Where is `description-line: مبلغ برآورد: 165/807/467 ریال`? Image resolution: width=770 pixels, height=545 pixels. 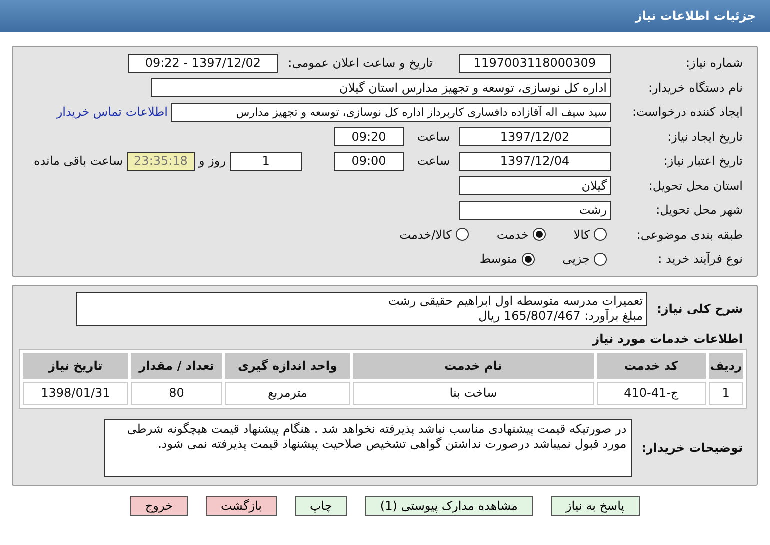 description-line: مبلغ برآورد: 165/807/467 ریال is located at coordinates (561, 316).